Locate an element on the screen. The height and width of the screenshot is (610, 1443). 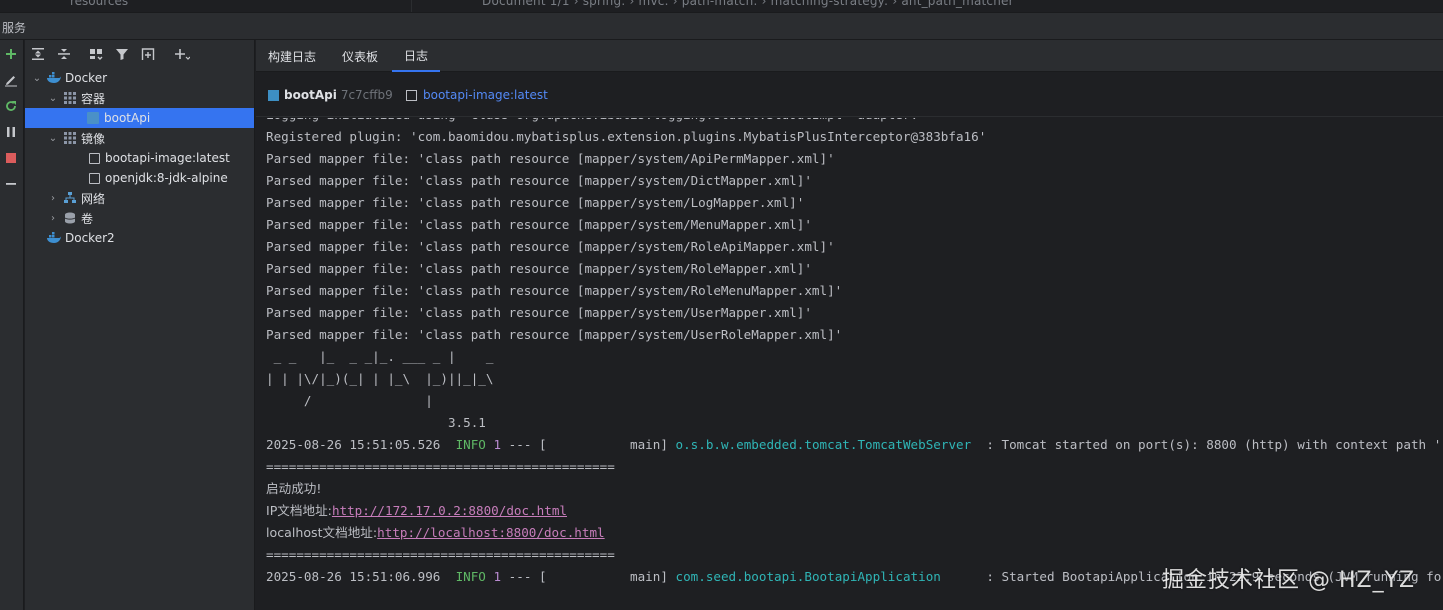
tree-item-docker: ⌄ Docker is located at coordinates (139, 78).